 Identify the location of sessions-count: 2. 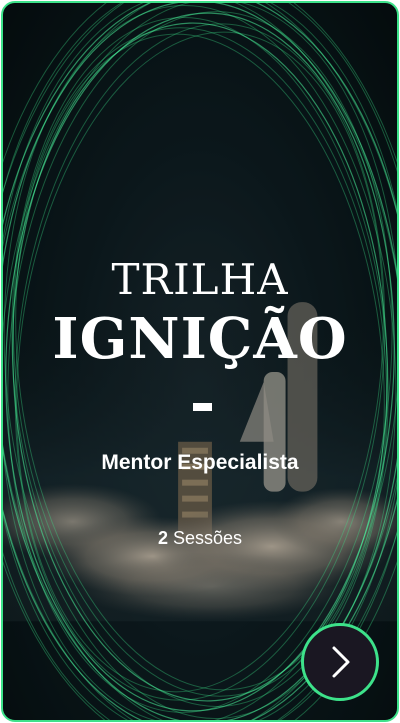
(162, 538).